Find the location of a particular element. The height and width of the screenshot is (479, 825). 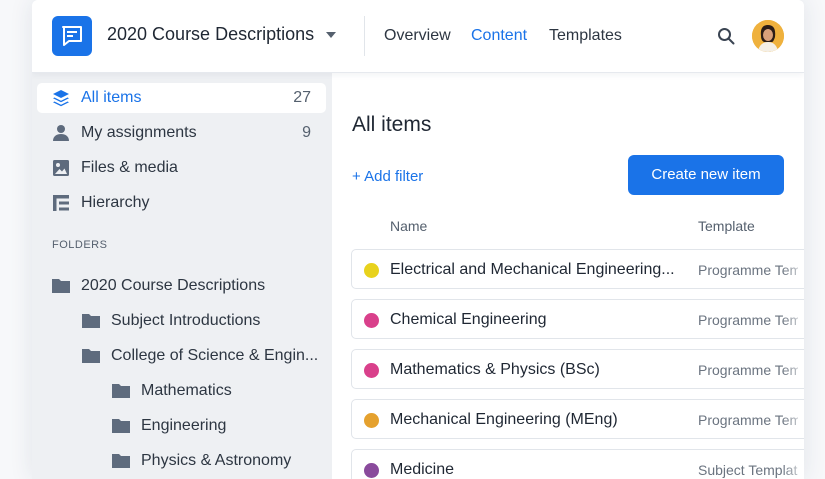

caret-down-icon is located at coordinates (331, 35).